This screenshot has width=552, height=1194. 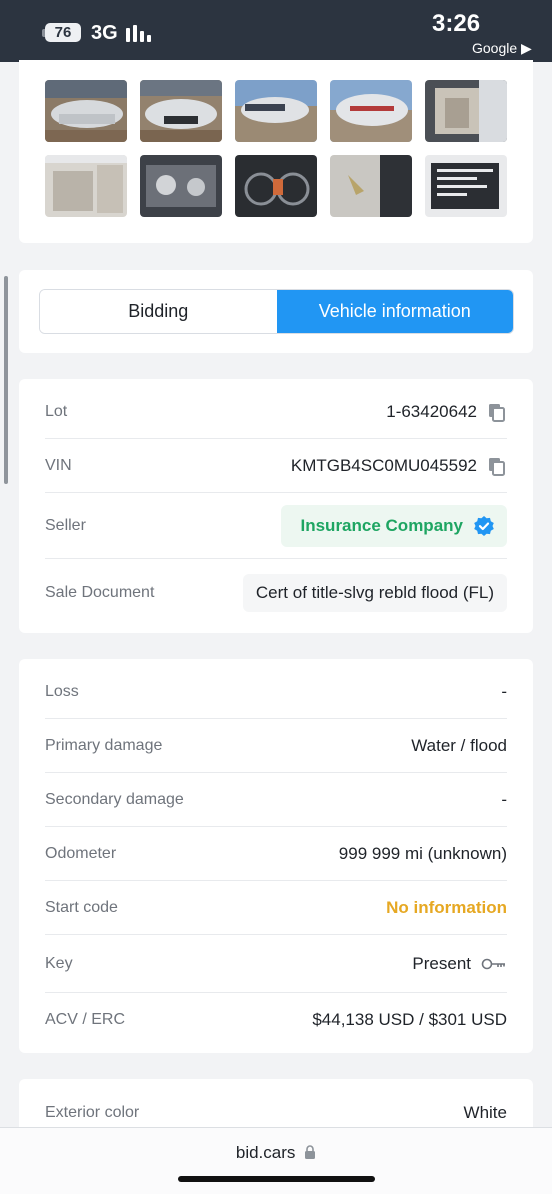 What do you see at coordinates (276, 148) in the screenshot?
I see `photo-grid` at bounding box center [276, 148].